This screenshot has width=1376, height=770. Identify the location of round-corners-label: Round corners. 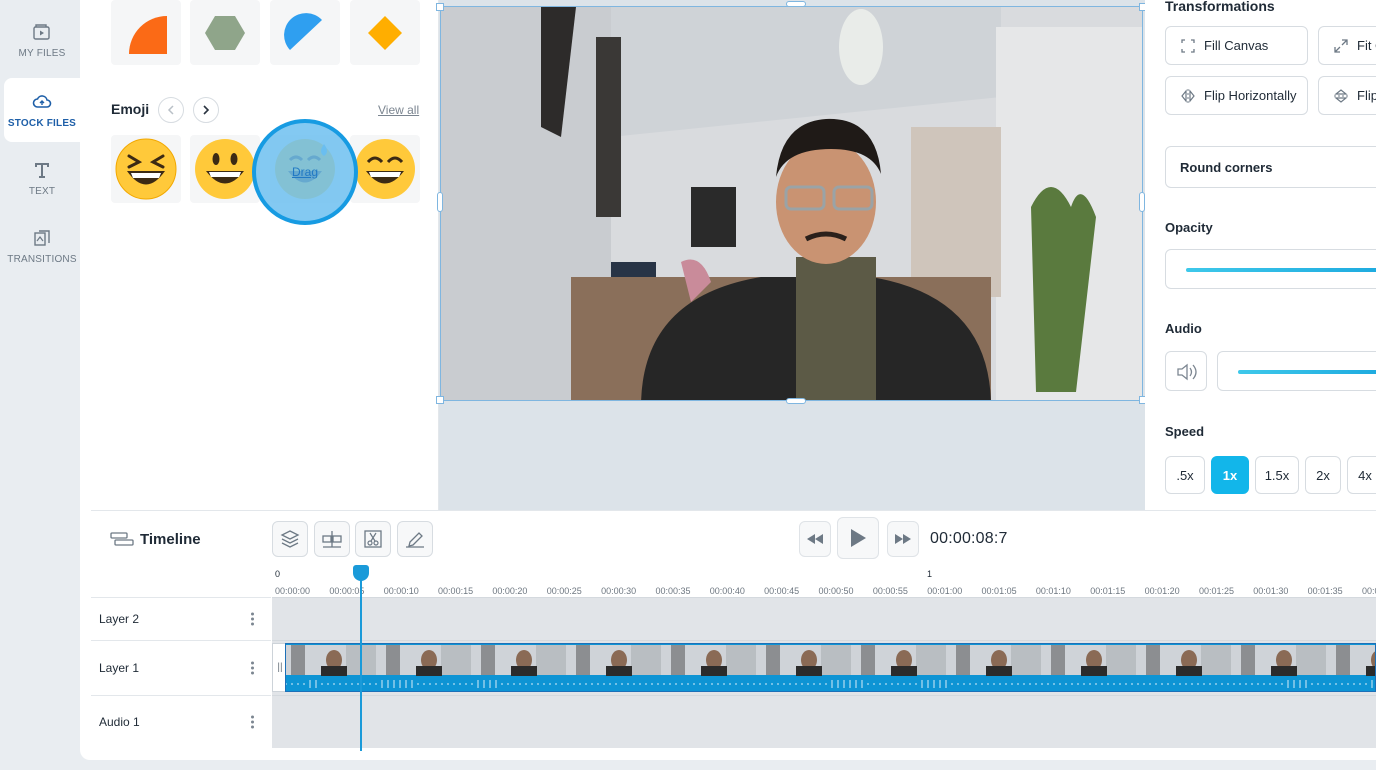
(1226, 167).